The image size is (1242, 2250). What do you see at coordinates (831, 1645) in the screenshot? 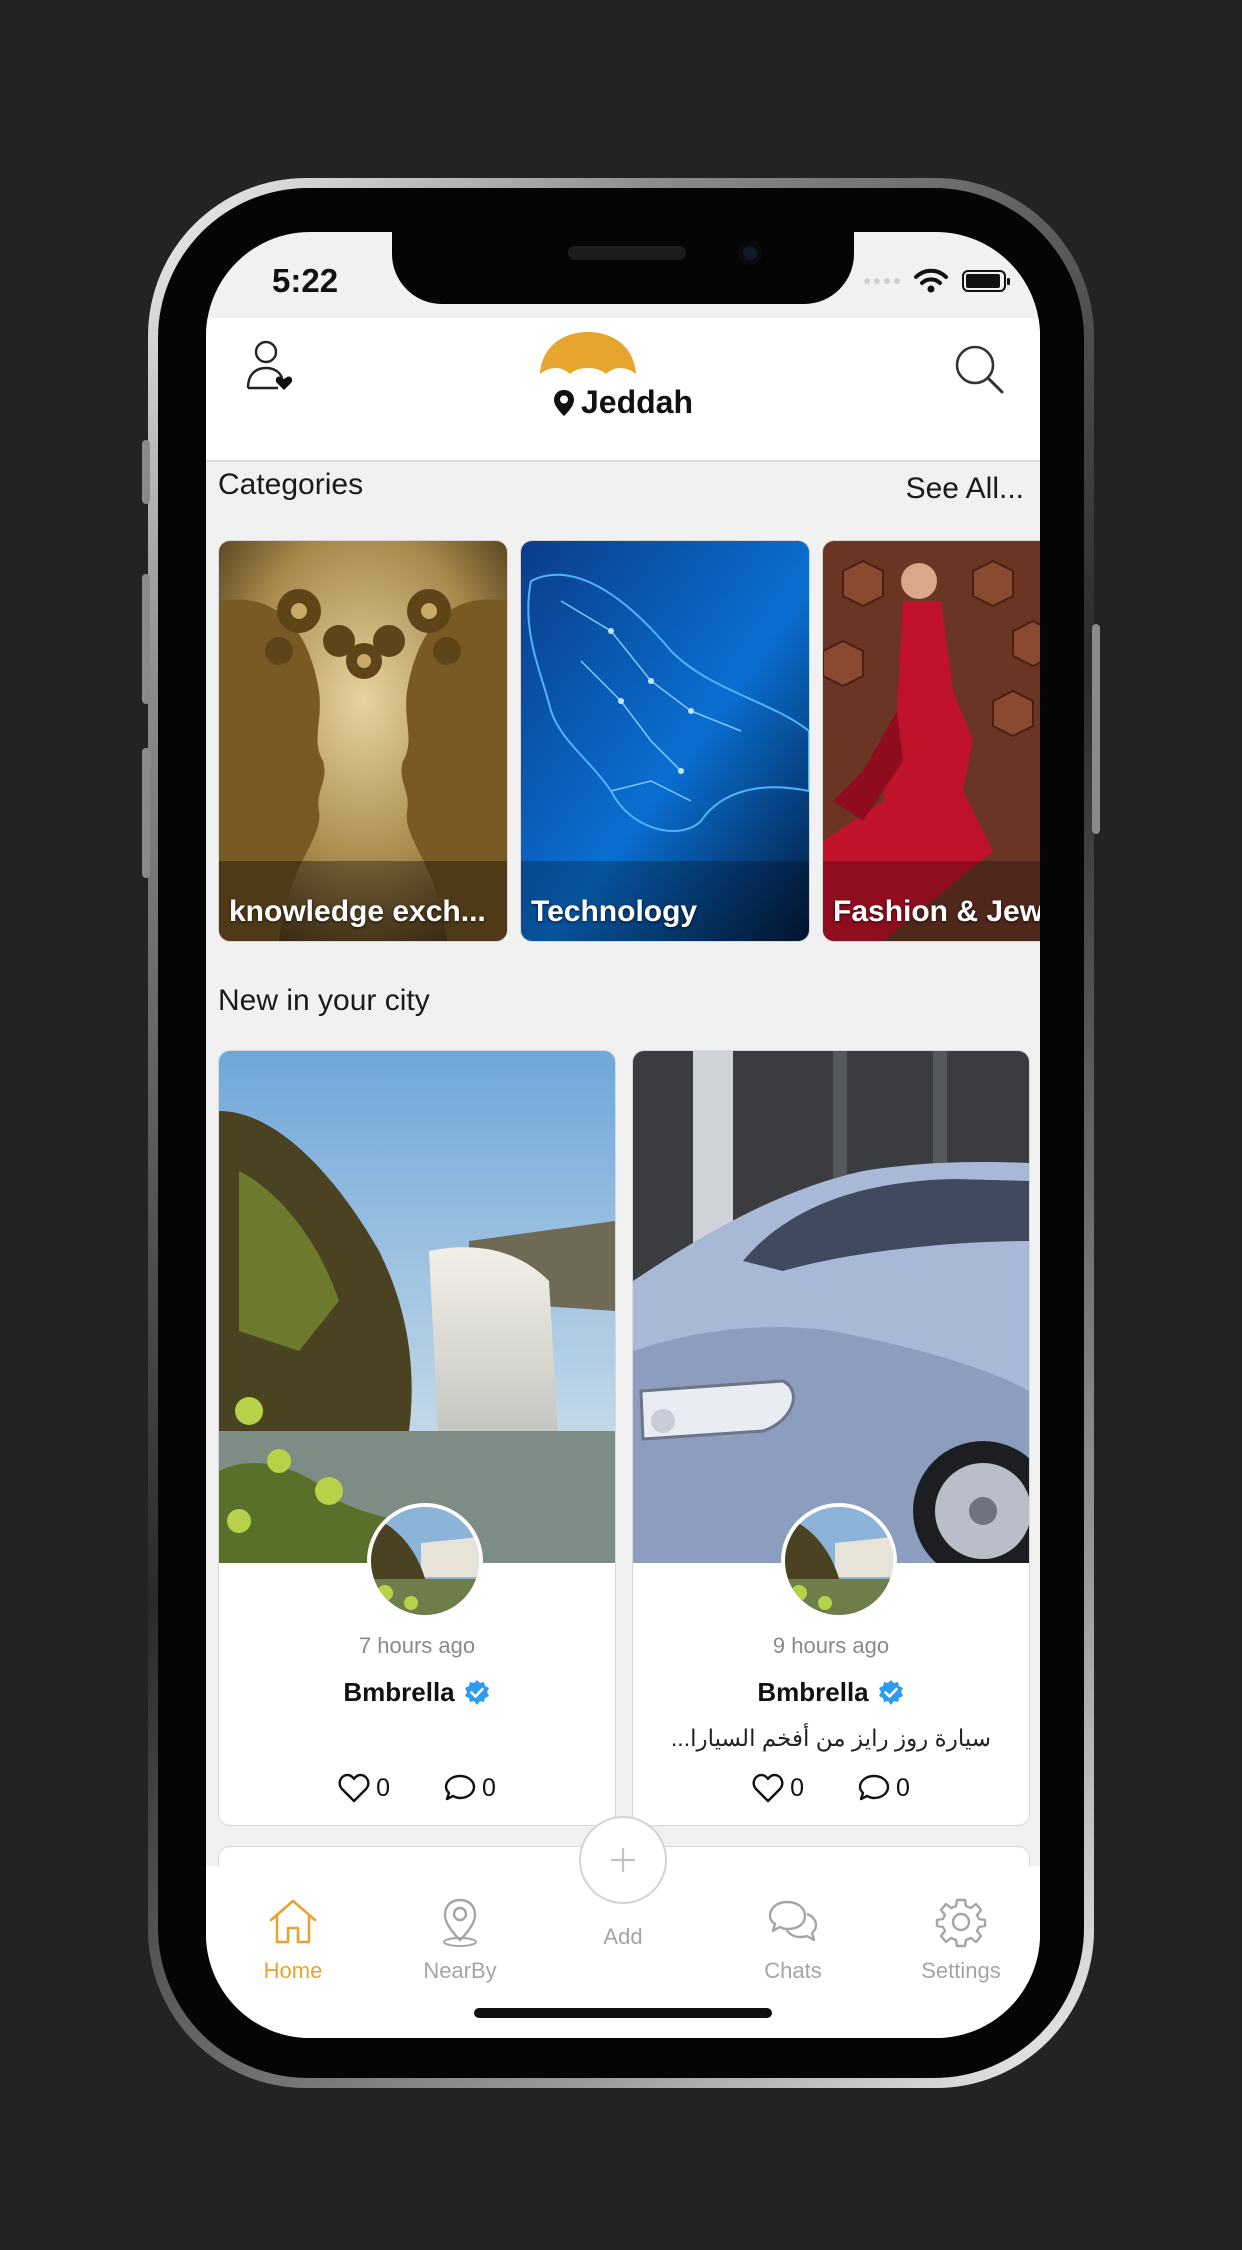
I see `post-time: 9 hours ago` at bounding box center [831, 1645].